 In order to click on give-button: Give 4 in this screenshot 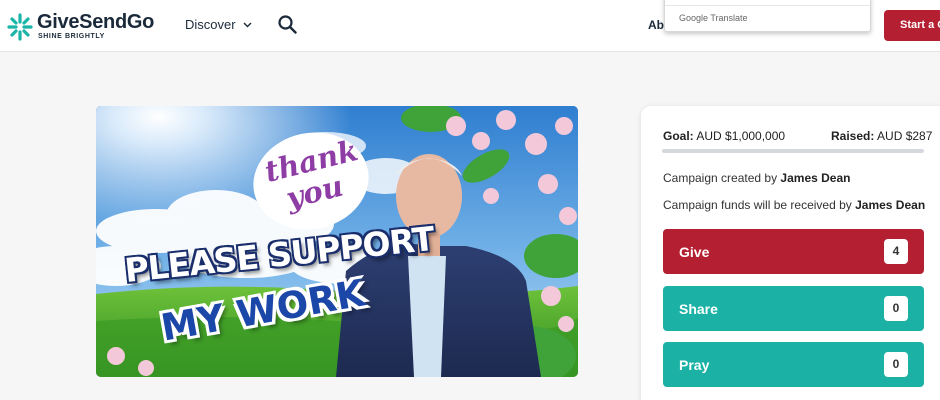, I will do `click(793, 251)`.